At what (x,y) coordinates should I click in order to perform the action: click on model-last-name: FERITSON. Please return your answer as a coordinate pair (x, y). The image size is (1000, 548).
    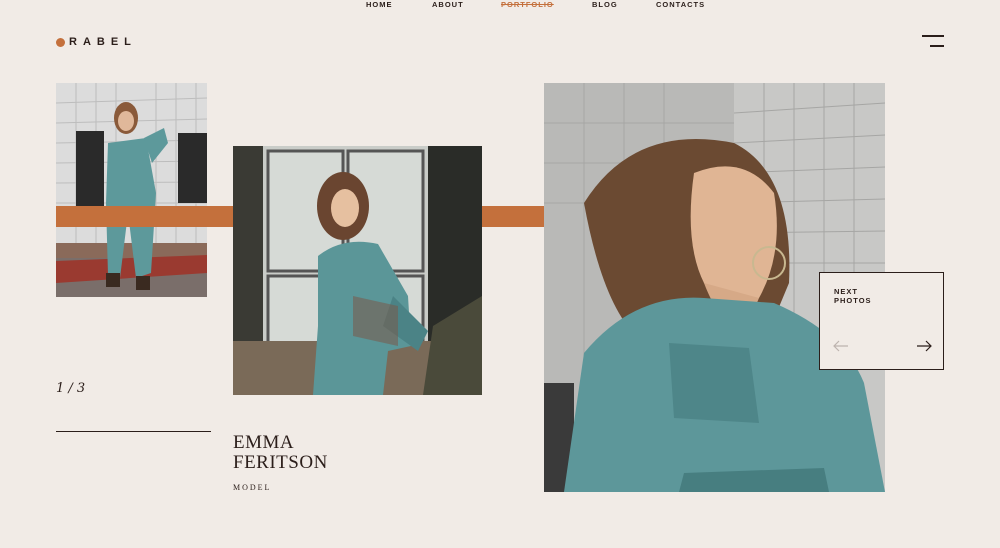
    Looking at the image, I should click on (280, 462).